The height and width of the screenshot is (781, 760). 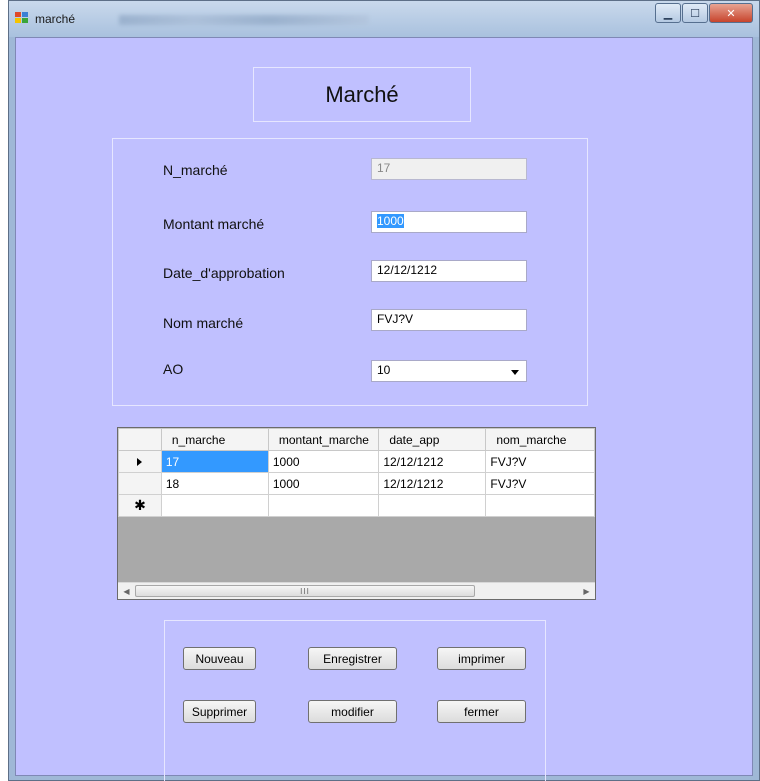 I want to click on close-button: ✕, so click(x=731, y=13).